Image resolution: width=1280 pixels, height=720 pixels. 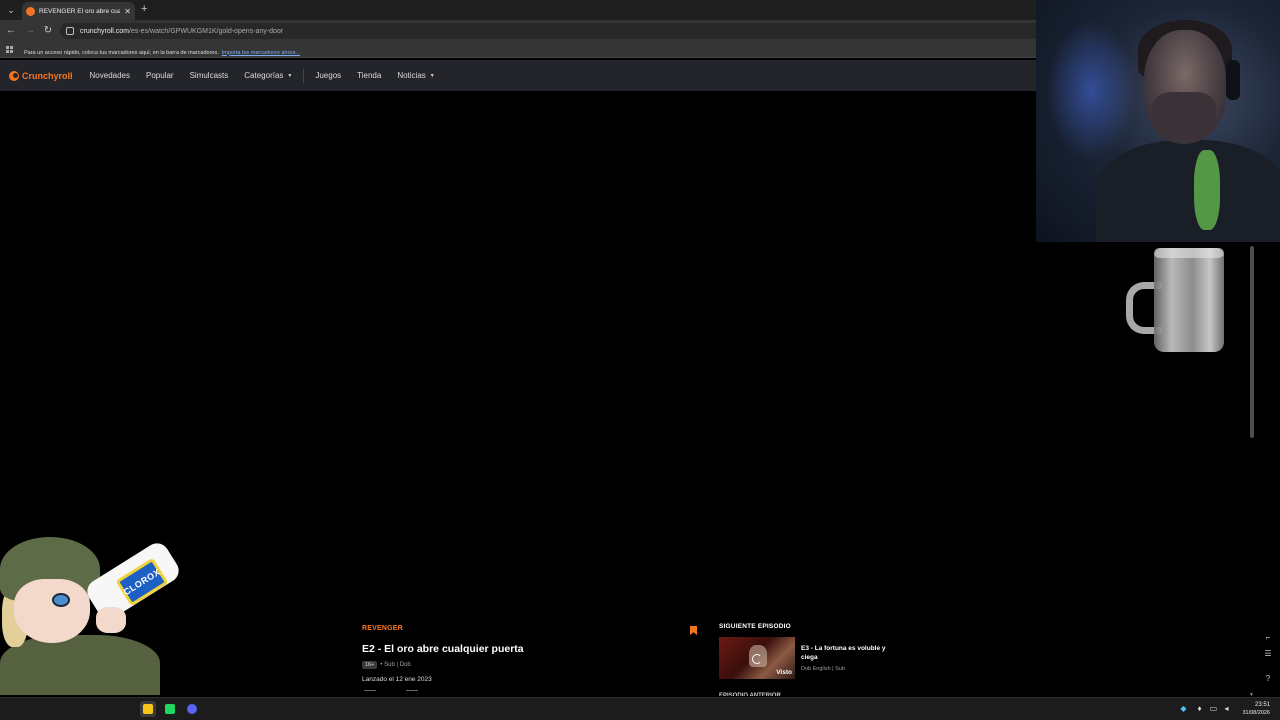 What do you see at coordinates (784, 672) in the screenshot?
I see `watched-label: Visto` at bounding box center [784, 672].